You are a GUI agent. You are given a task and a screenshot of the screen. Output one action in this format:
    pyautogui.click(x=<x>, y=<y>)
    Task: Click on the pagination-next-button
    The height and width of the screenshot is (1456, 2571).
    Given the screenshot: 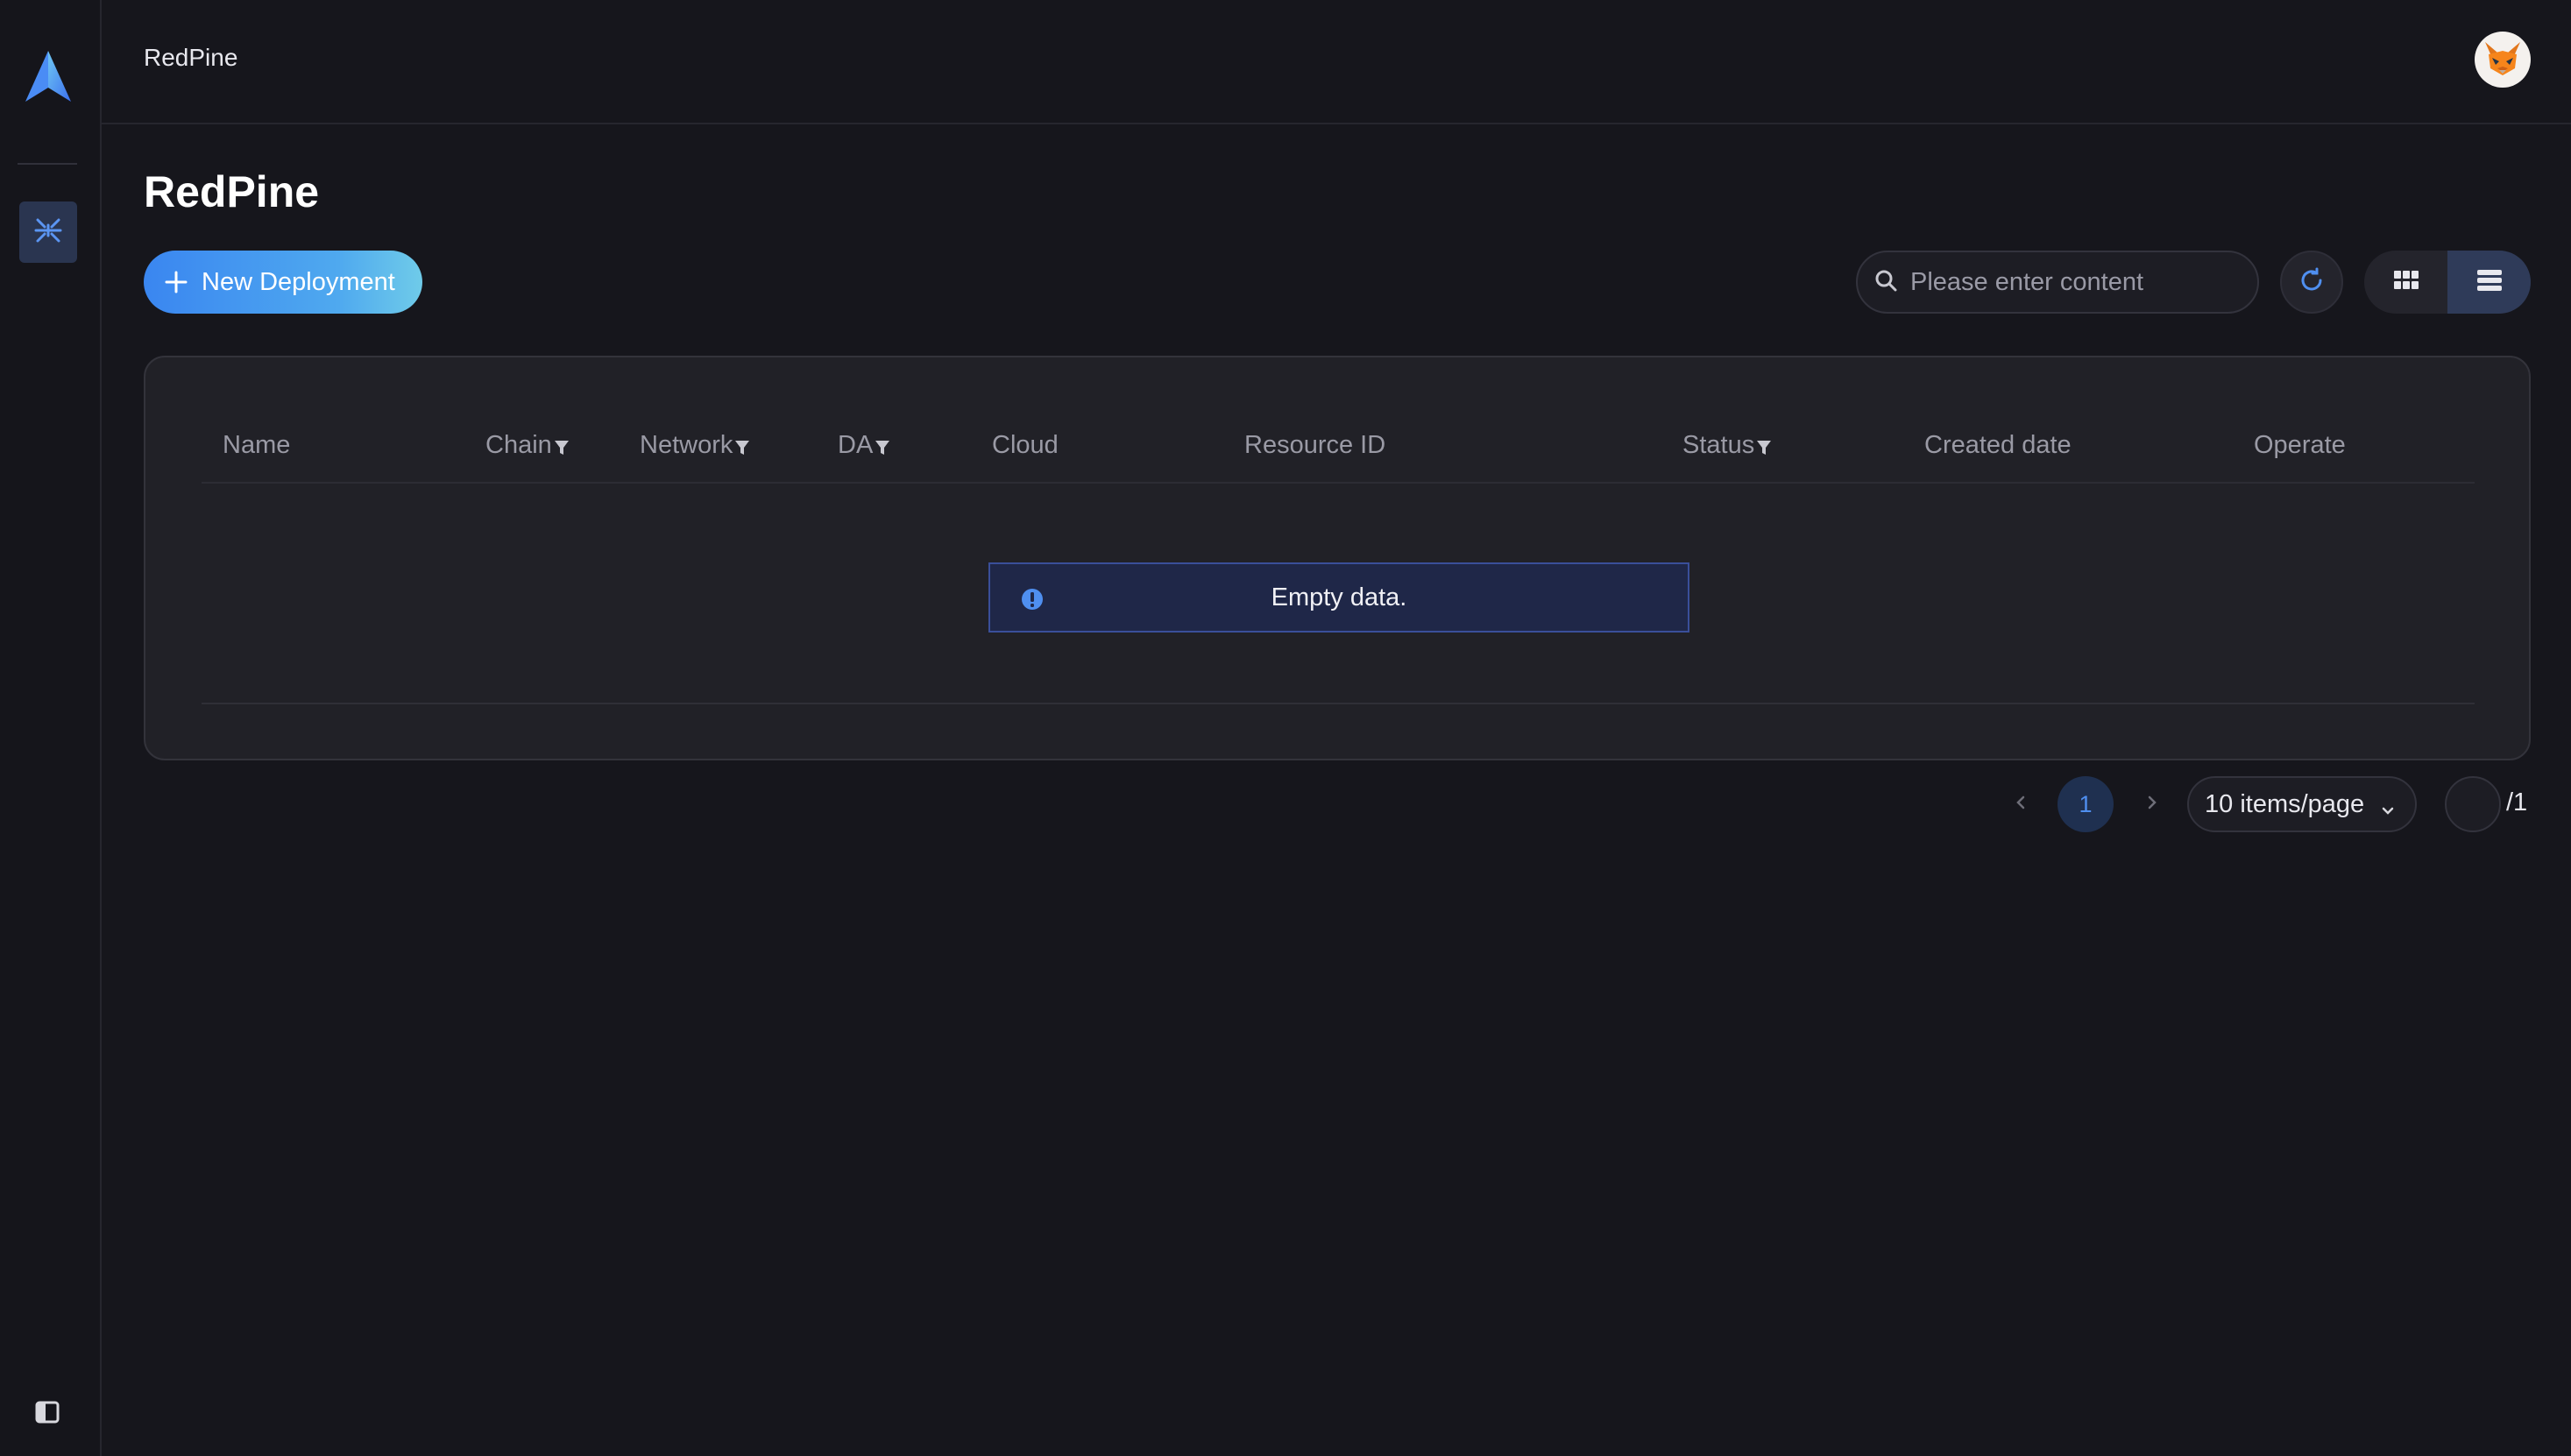 What is the action you would take?
    pyautogui.click(x=2152, y=804)
    